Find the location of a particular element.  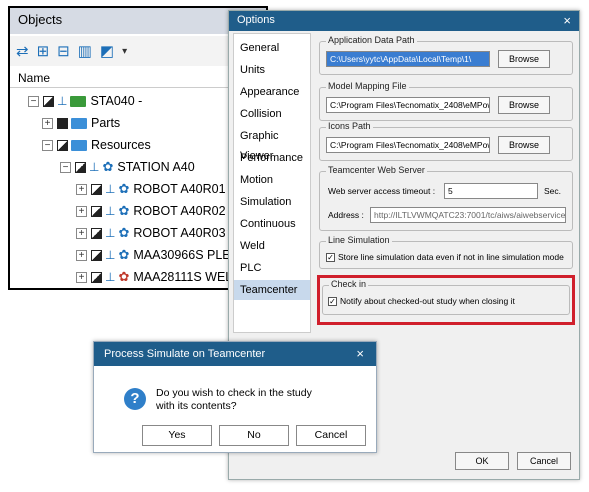

tree-node-parts: + Parts is located at coordinates (81, 123).